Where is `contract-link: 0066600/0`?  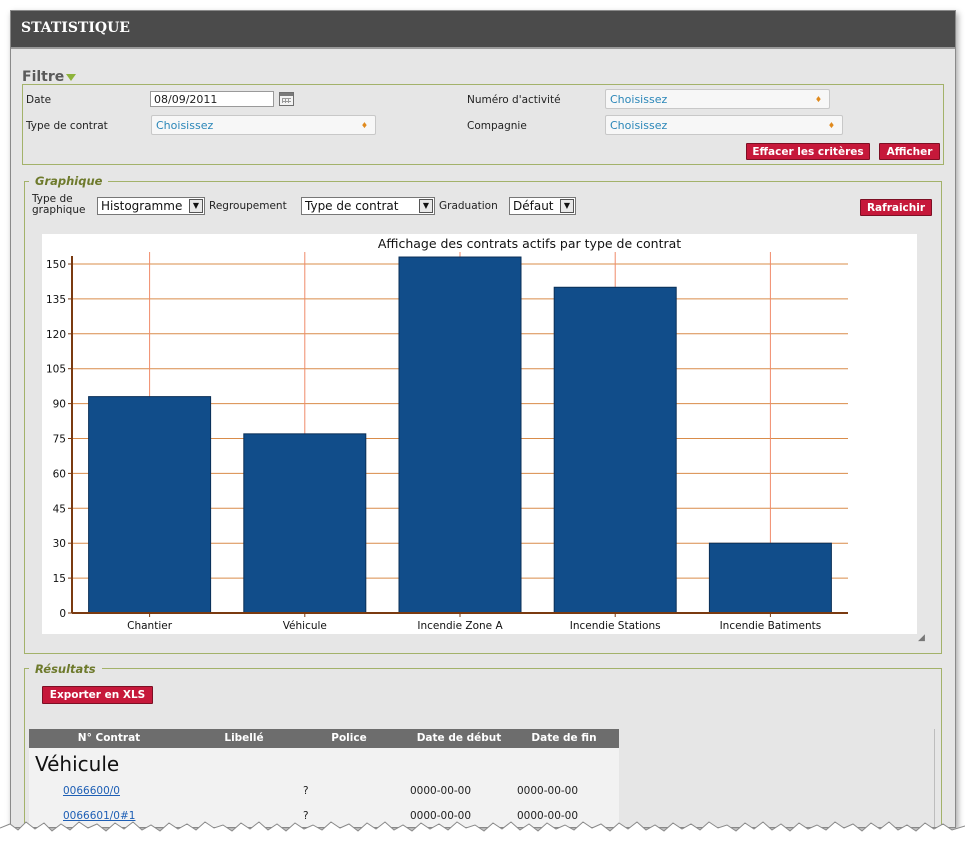 contract-link: 0066600/0 is located at coordinates (91, 791).